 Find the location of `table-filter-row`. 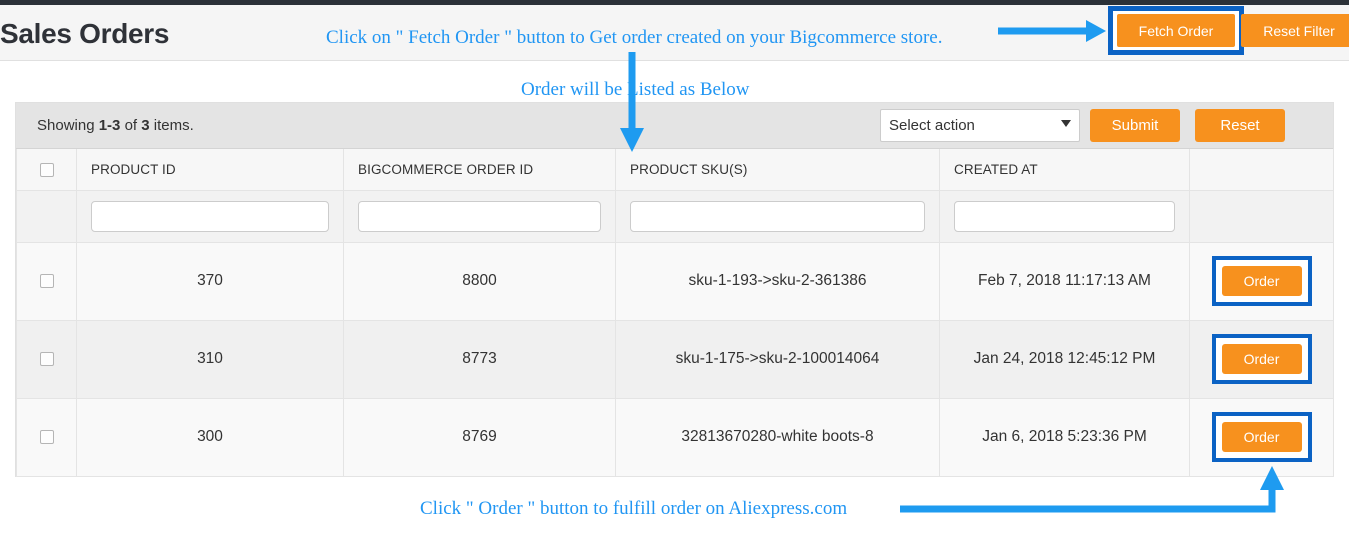

table-filter-row is located at coordinates (675, 216).